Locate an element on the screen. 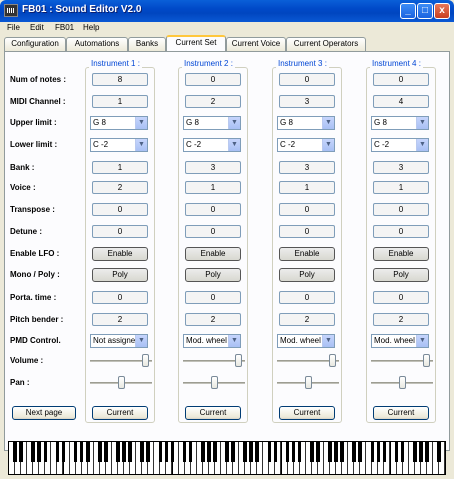  maximize-button: □ is located at coordinates (425, 11).